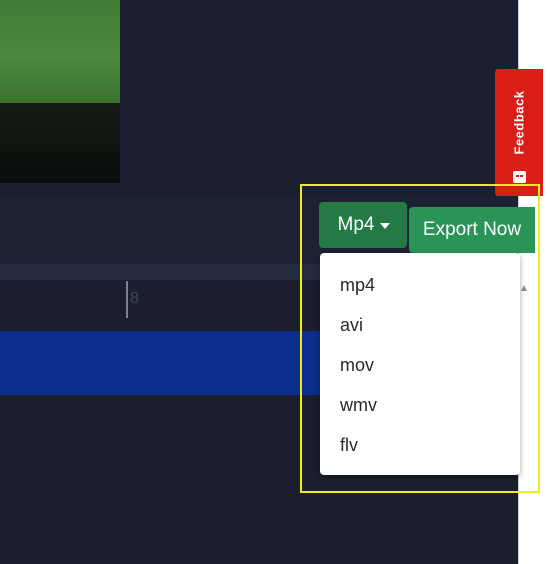  I want to click on feedback-face-icon, so click(519, 177).